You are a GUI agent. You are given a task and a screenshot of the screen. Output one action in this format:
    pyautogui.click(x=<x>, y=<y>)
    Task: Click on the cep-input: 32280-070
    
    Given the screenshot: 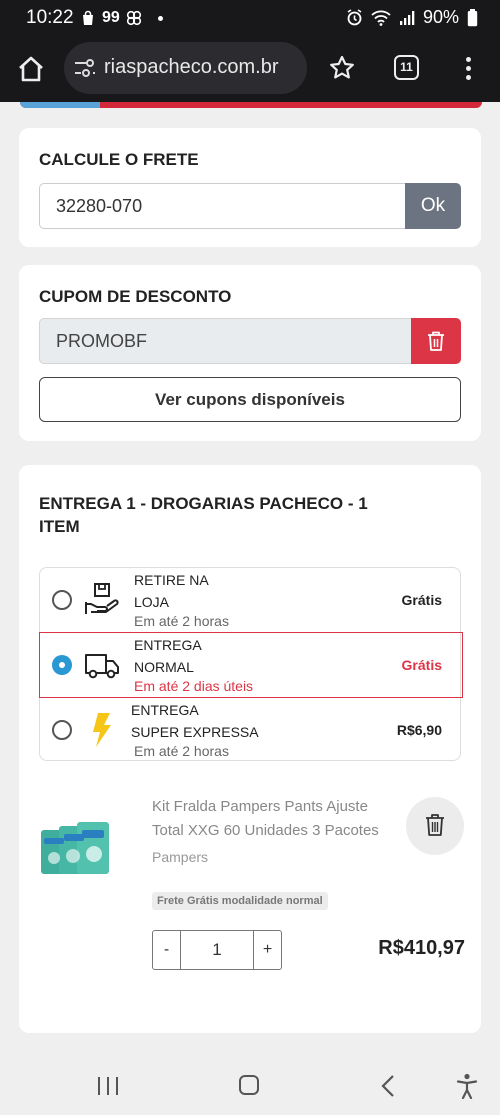 What is the action you would take?
    pyautogui.click(x=222, y=206)
    